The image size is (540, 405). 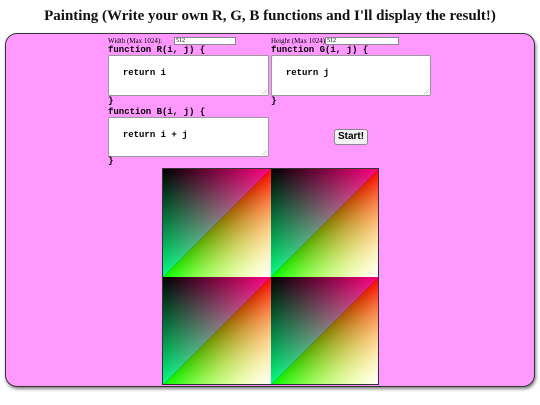 What do you see at coordinates (320, 50) in the screenshot?
I see `g-function-header: function G(i, j) {` at bounding box center [320, 50].